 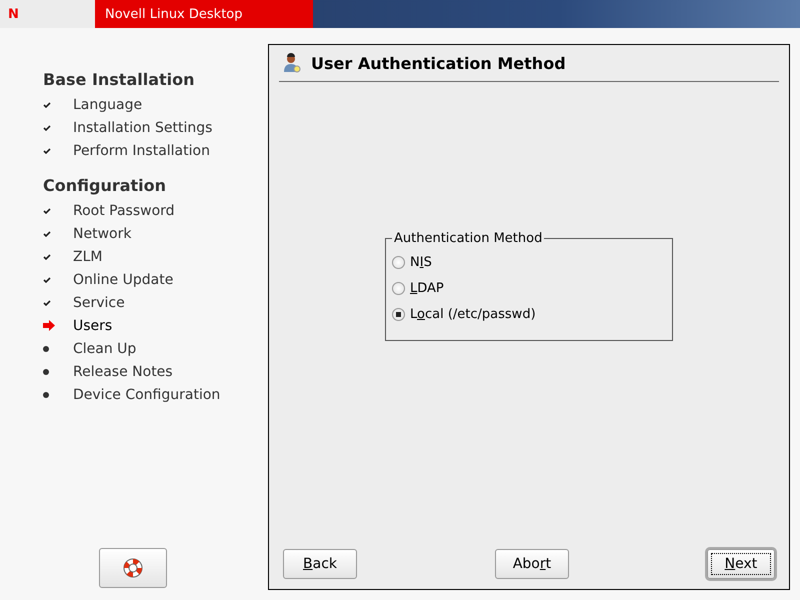 What do you see at coordinates (532, 564) in the screenshot?
I see `dialog-button: Abort` at bounding box center [532, 564].